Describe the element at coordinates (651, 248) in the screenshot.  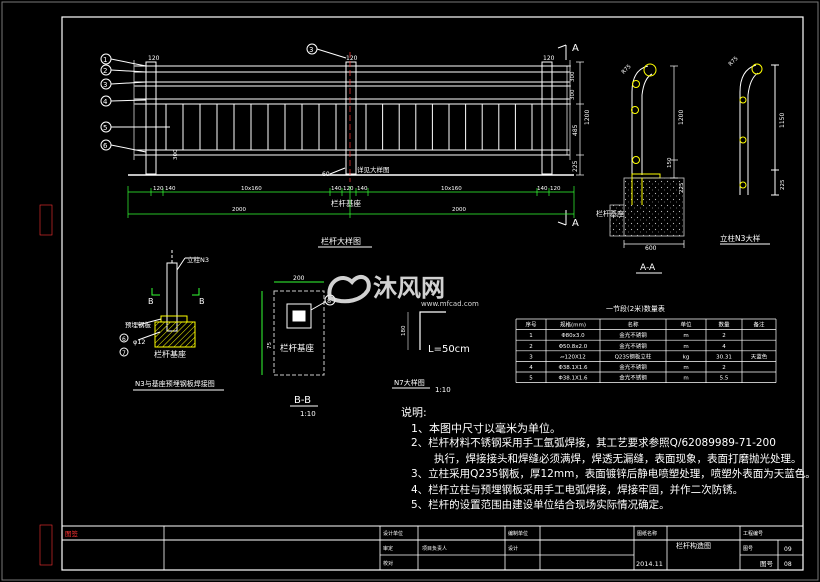
I see `aa-dim-600: 600` at that location.